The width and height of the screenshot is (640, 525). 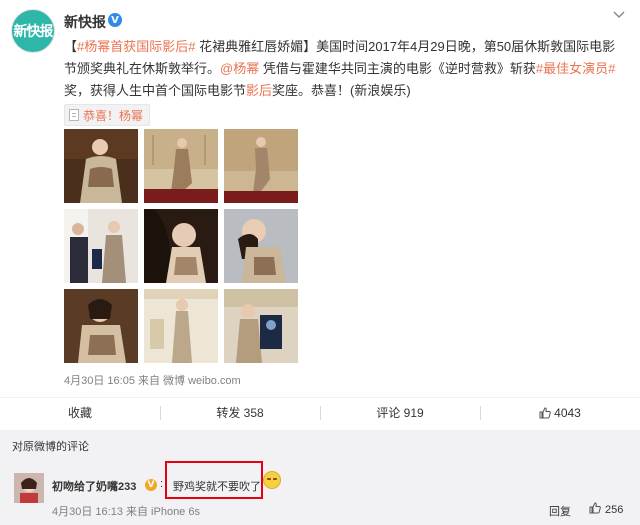 I want to click on document-icon, so click(x=74, y=115).